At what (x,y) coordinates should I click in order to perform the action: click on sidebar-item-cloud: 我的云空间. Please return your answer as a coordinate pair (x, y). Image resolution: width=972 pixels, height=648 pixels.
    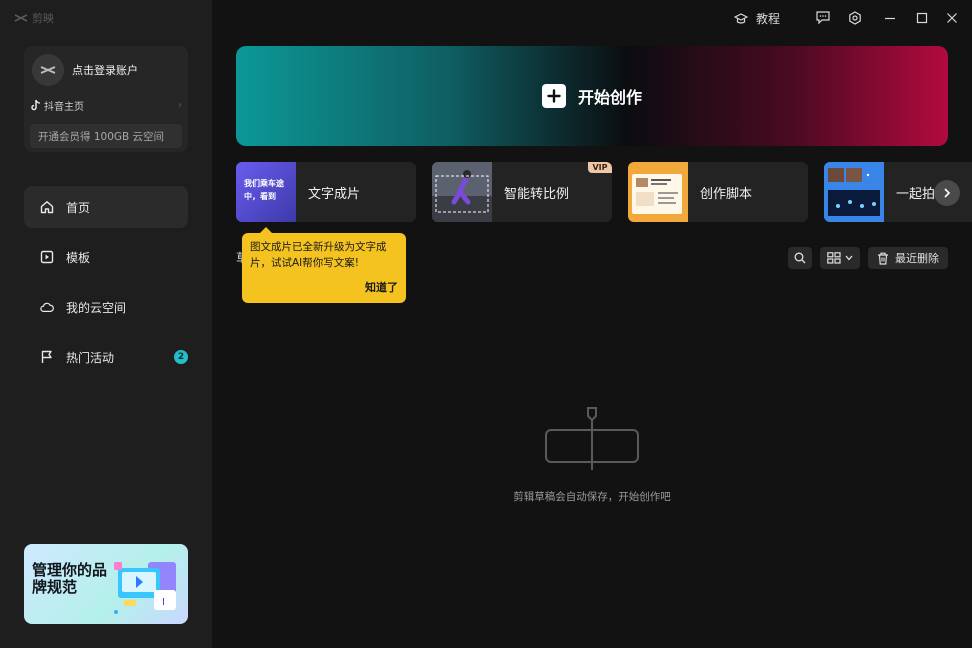
    Looking at the image, I should click on (106, 307).